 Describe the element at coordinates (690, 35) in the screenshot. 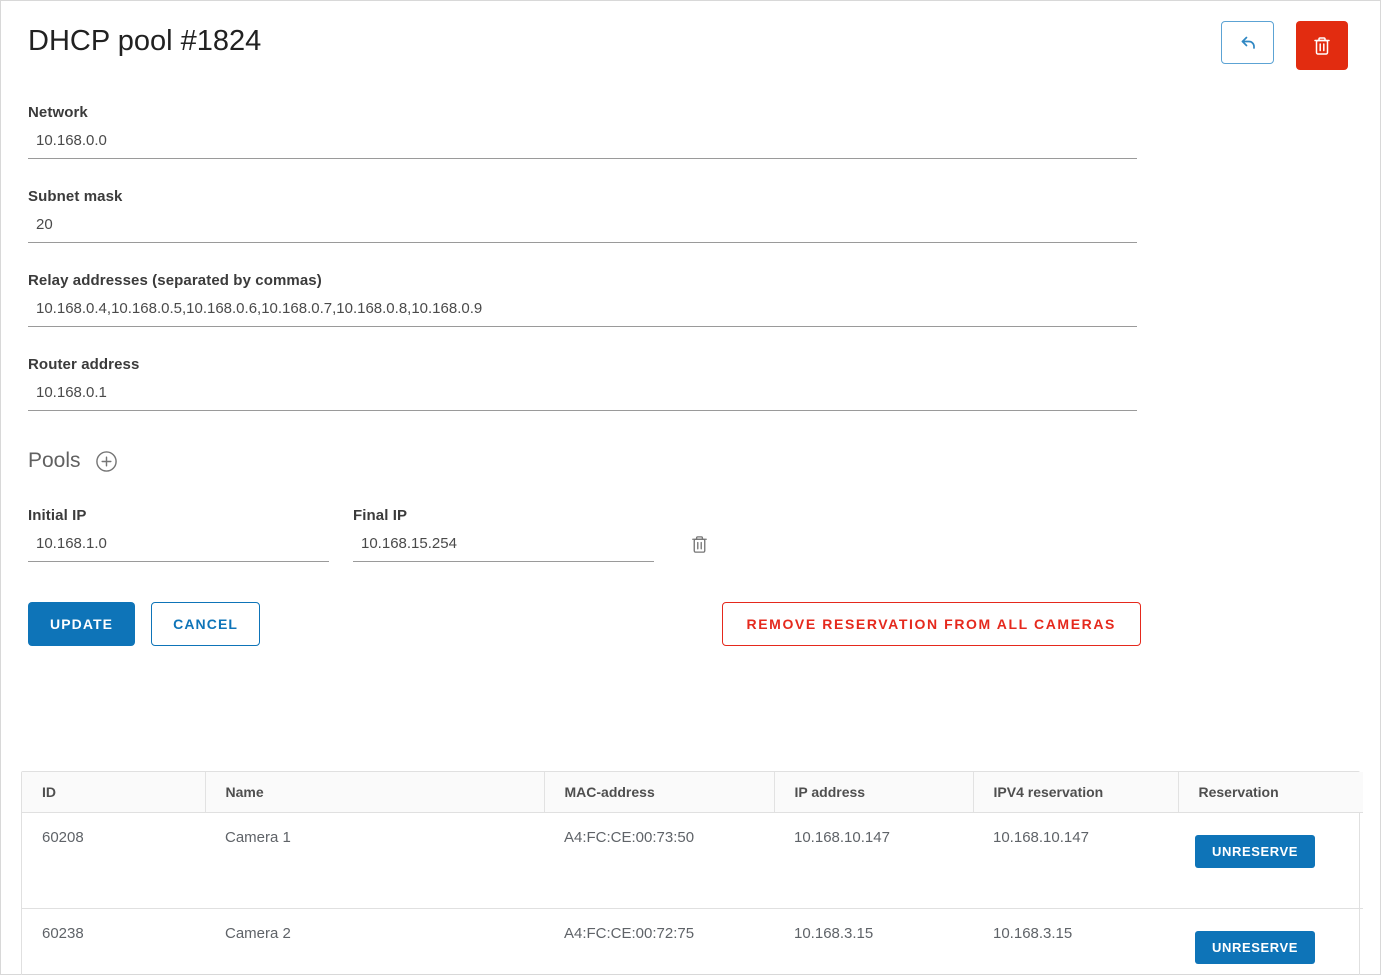

I see `page-header: DHCP pool #1824` at that location.